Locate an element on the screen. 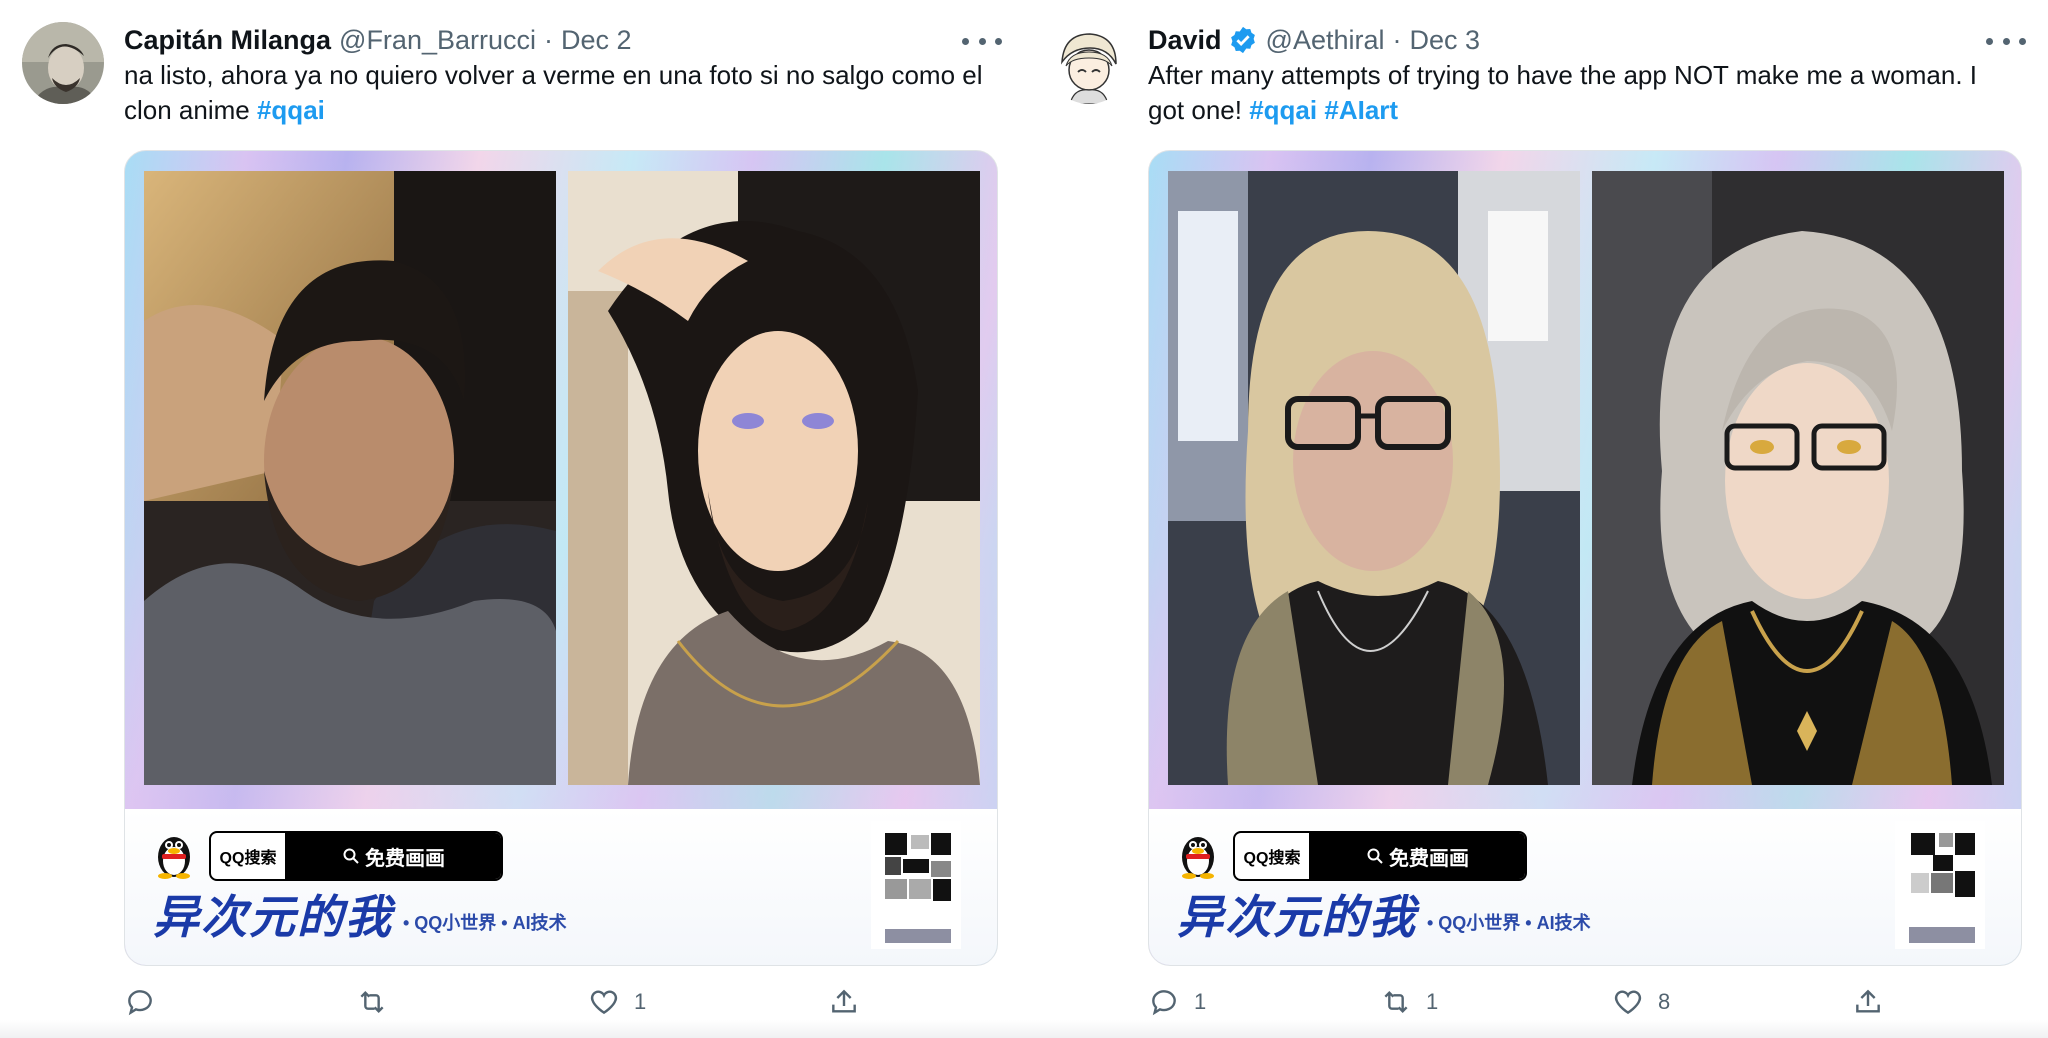 The width and height of the screenshot is (2048, 1038). tweet-header: David @Aethiral · Dec 3 is located at coordinates (1314, 40).